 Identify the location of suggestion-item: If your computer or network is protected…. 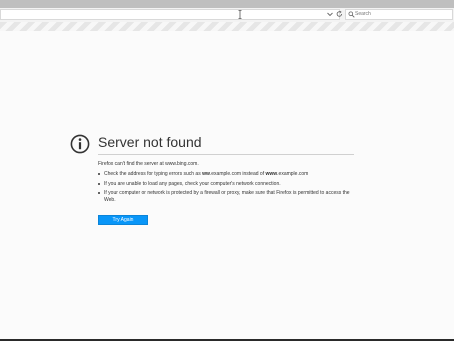
(224, 196).